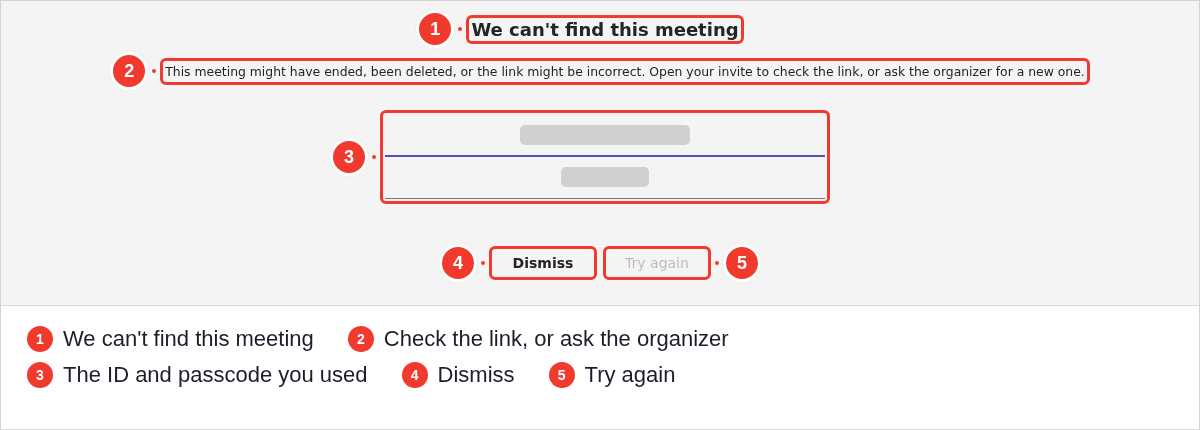 The height and width of the screenshot is (430, 1200). I want to click on legend-label: Try again, so click(630, 375).